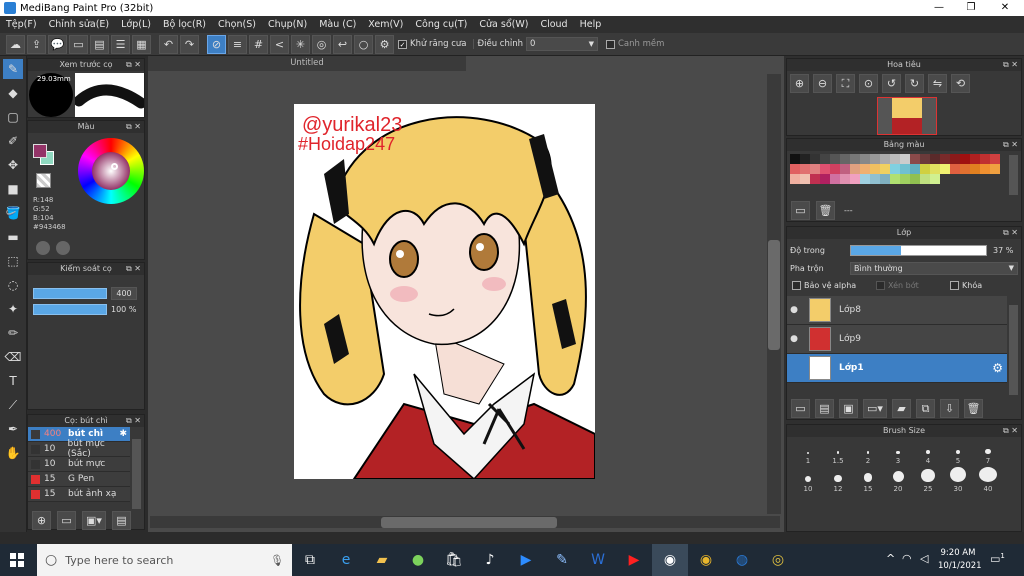 This screenshot has width=1024, height=576. I want to click on comment-icon: 💬, so click(57, 44).